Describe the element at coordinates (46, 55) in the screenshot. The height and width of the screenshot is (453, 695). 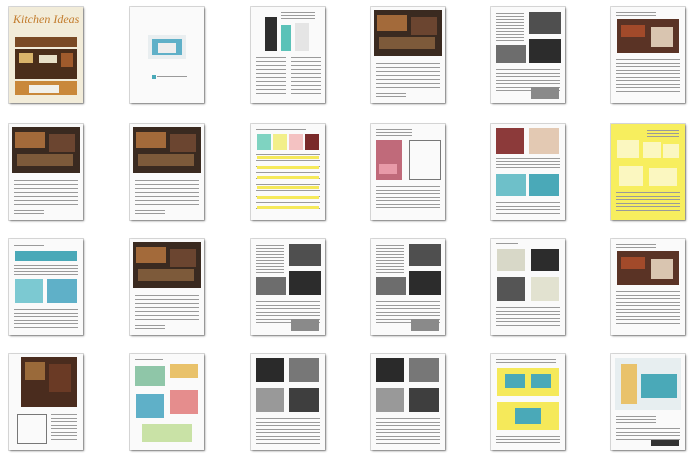
I see `page-thumbnail-1: Kitchen Ideas` at that location.